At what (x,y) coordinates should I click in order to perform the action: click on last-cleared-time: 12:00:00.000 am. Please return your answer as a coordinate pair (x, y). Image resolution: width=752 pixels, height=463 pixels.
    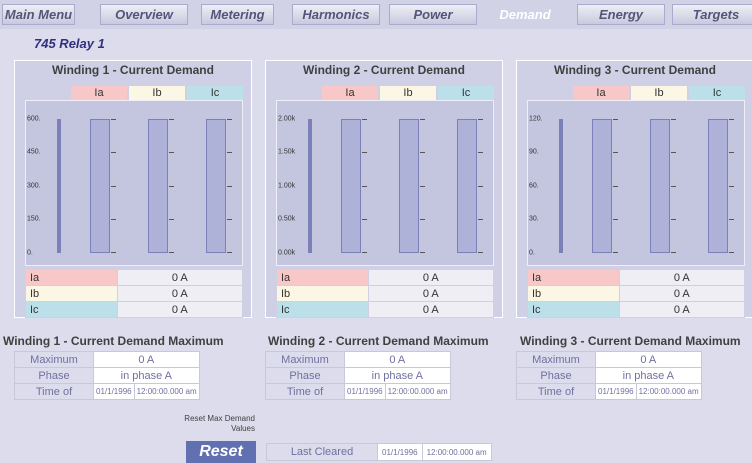
    Looking at the image, I should click on (456, 452).